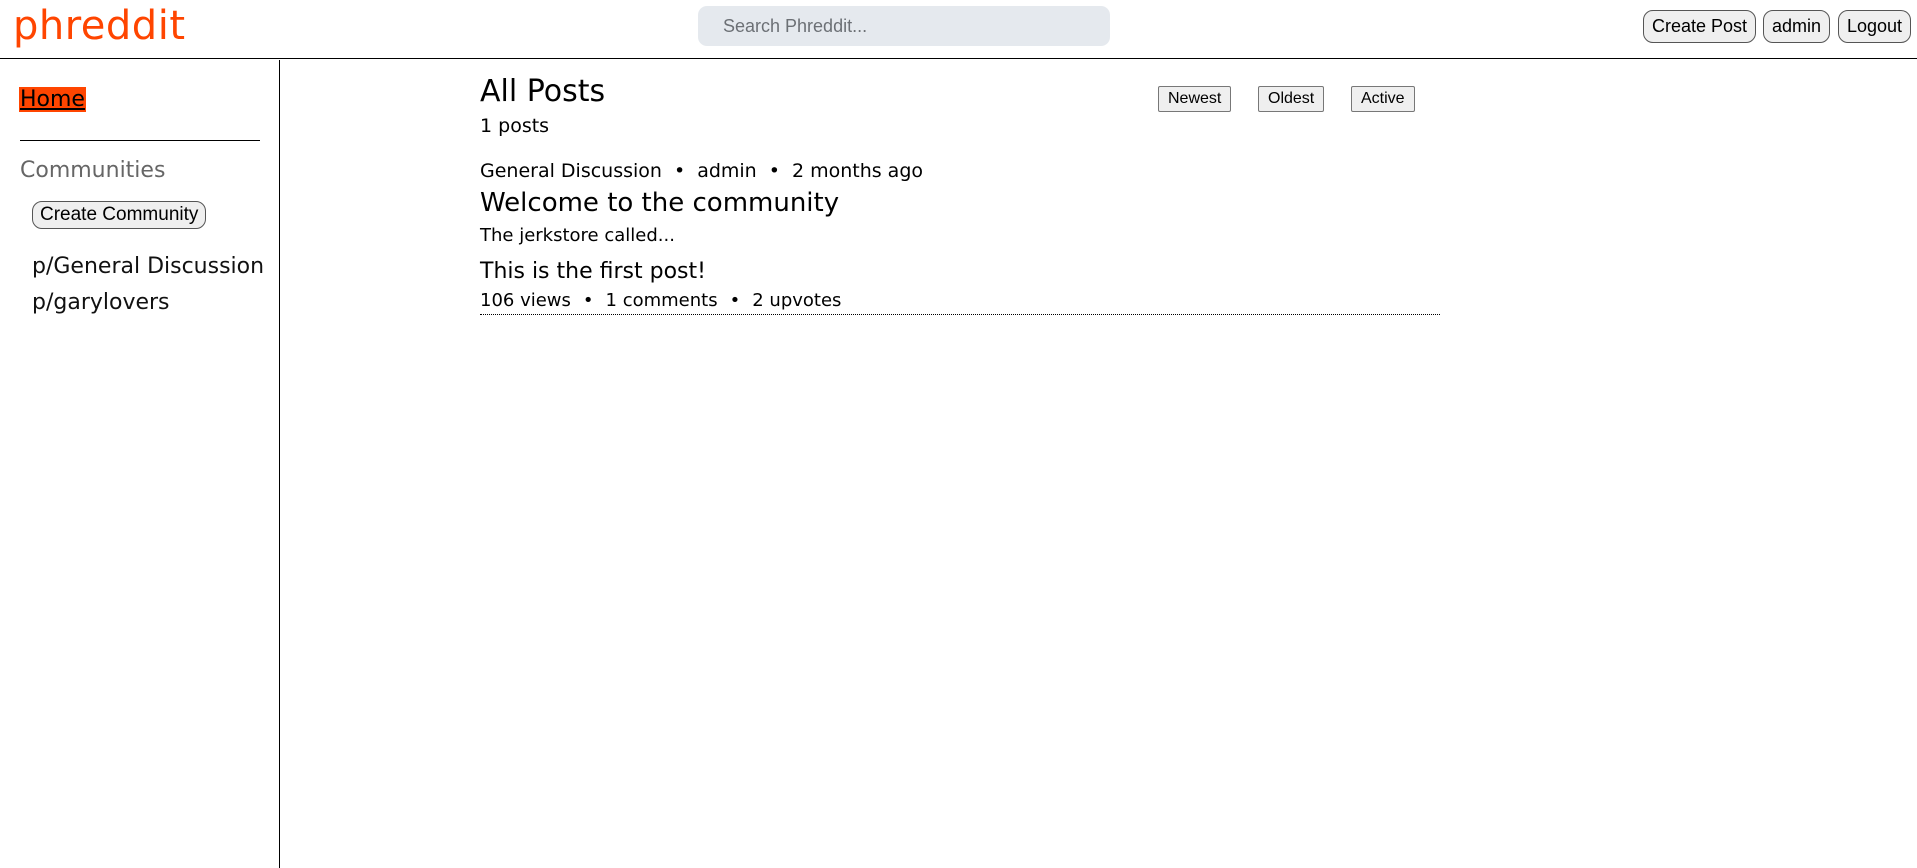 The height and width of the screenshot is (868, 1917). What do you see at coordinates (119, 215) in the screenshot?
I see `create-community-button: Create Community` at bounding box center [119, 215].